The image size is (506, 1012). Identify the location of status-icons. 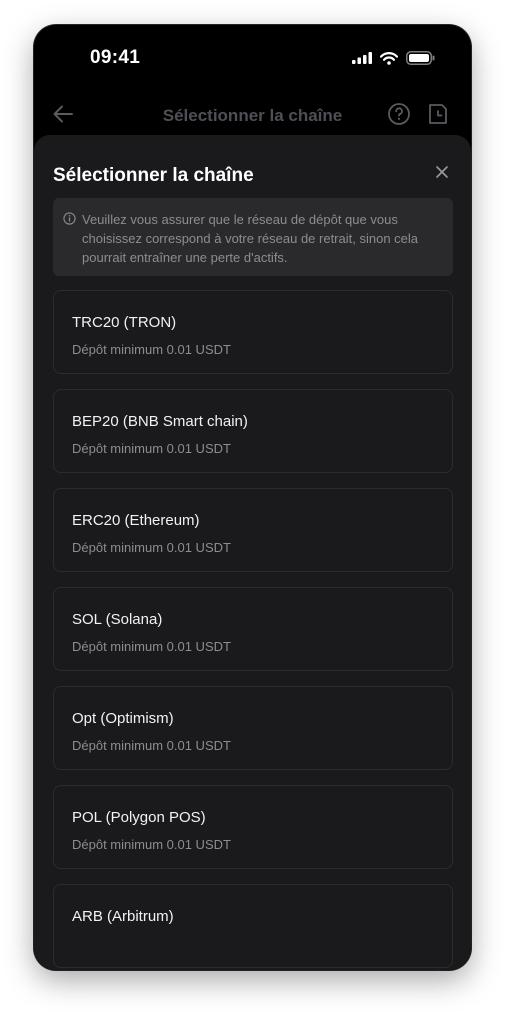
(393, 58).